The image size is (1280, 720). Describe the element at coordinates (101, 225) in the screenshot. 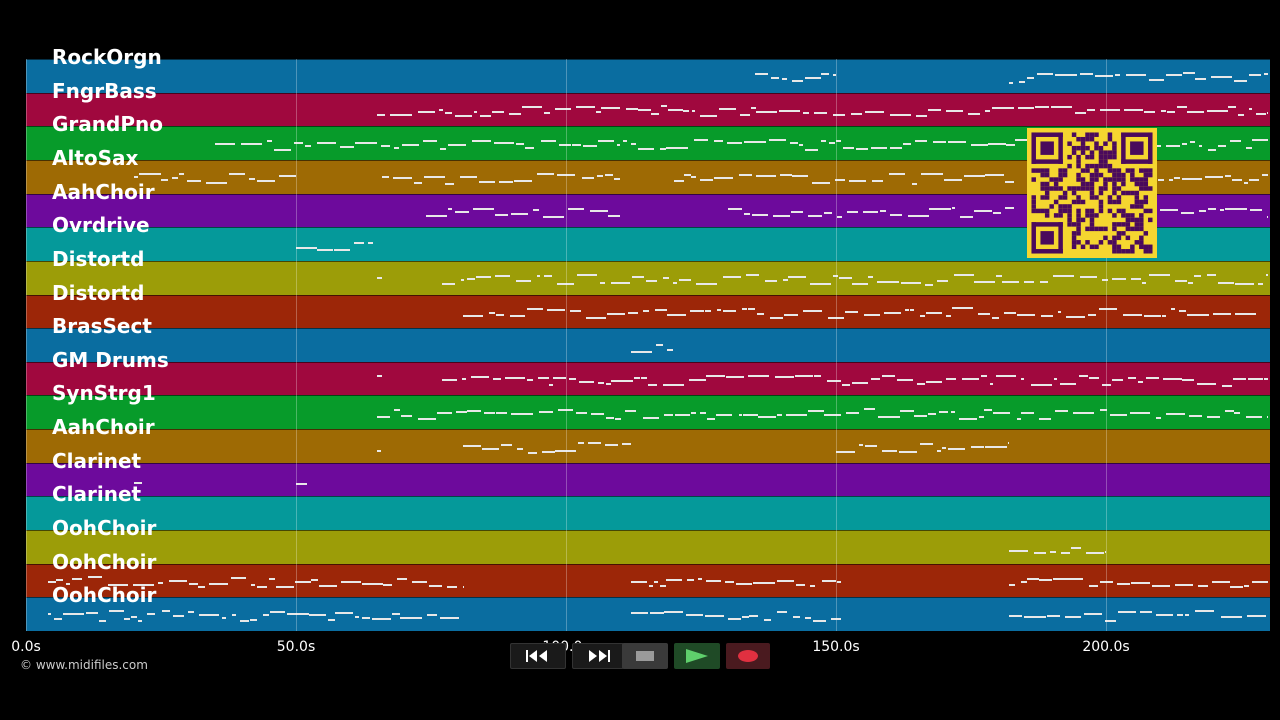

I see `track-label: Ovrdrive` at that location.